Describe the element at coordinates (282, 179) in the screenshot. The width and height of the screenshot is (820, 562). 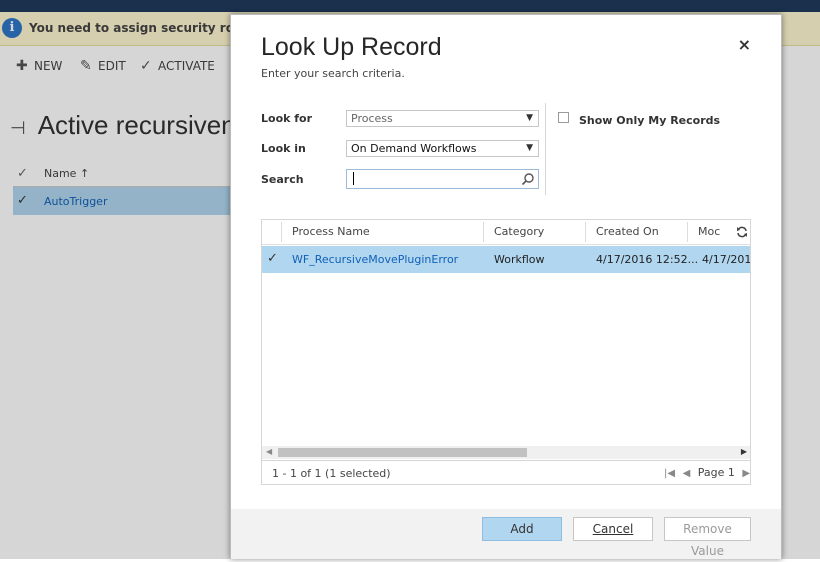
I see `search-label: Search` at that location.